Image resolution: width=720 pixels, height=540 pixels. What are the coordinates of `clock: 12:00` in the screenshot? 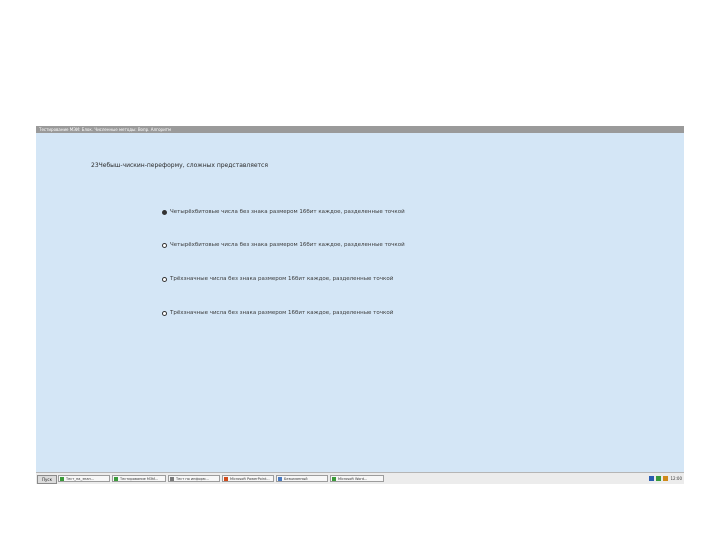 It's located at (676, 478).